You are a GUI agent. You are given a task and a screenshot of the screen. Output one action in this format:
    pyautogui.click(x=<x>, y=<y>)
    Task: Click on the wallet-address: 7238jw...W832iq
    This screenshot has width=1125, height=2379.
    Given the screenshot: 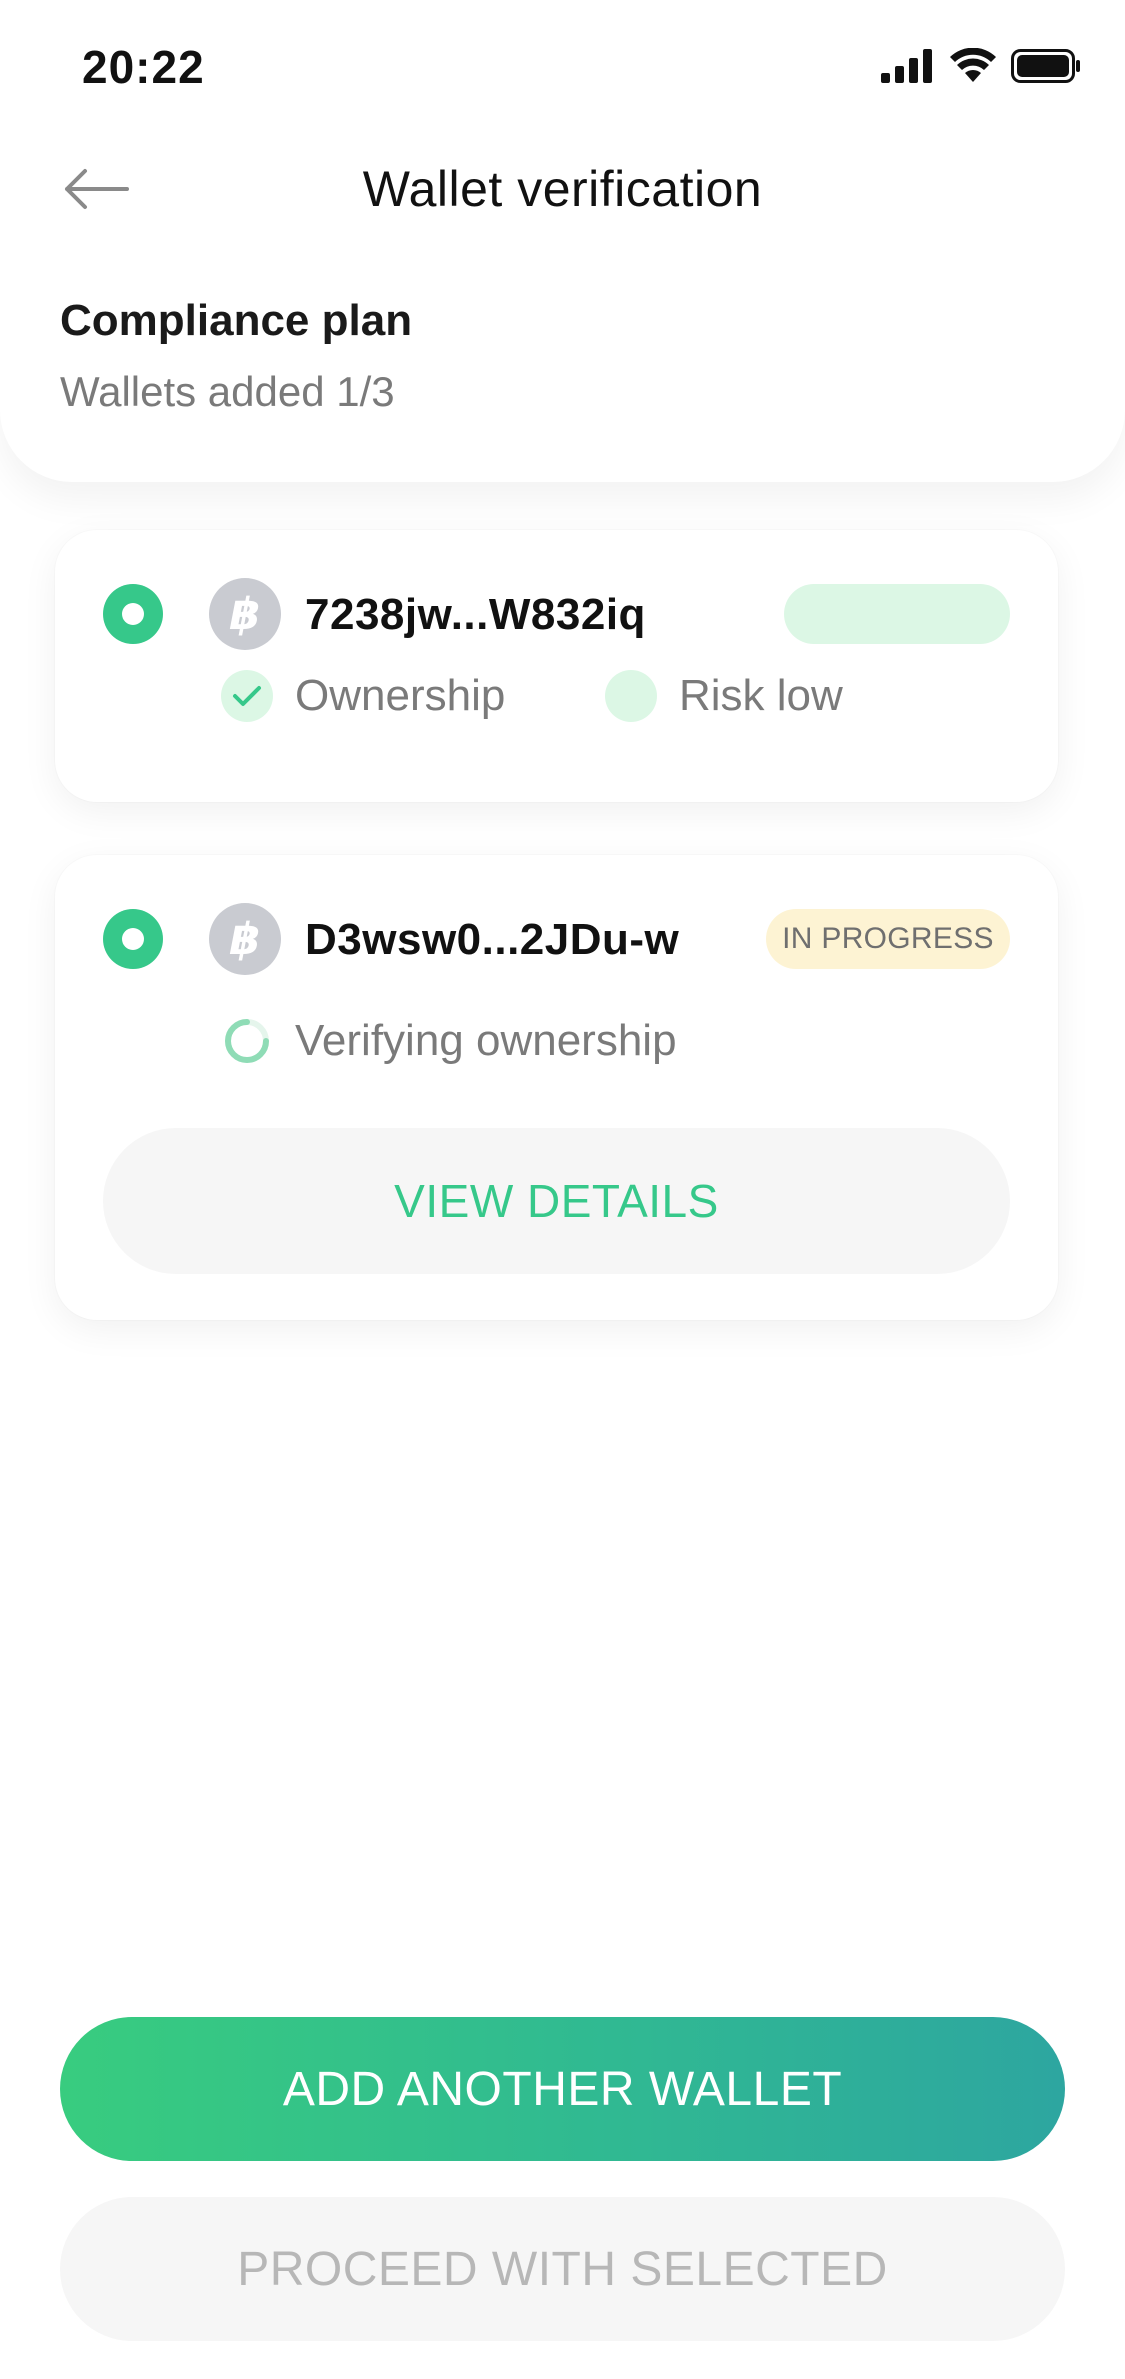 What is the action you would take?
    pyautogui.click(x=475, y=614)
    